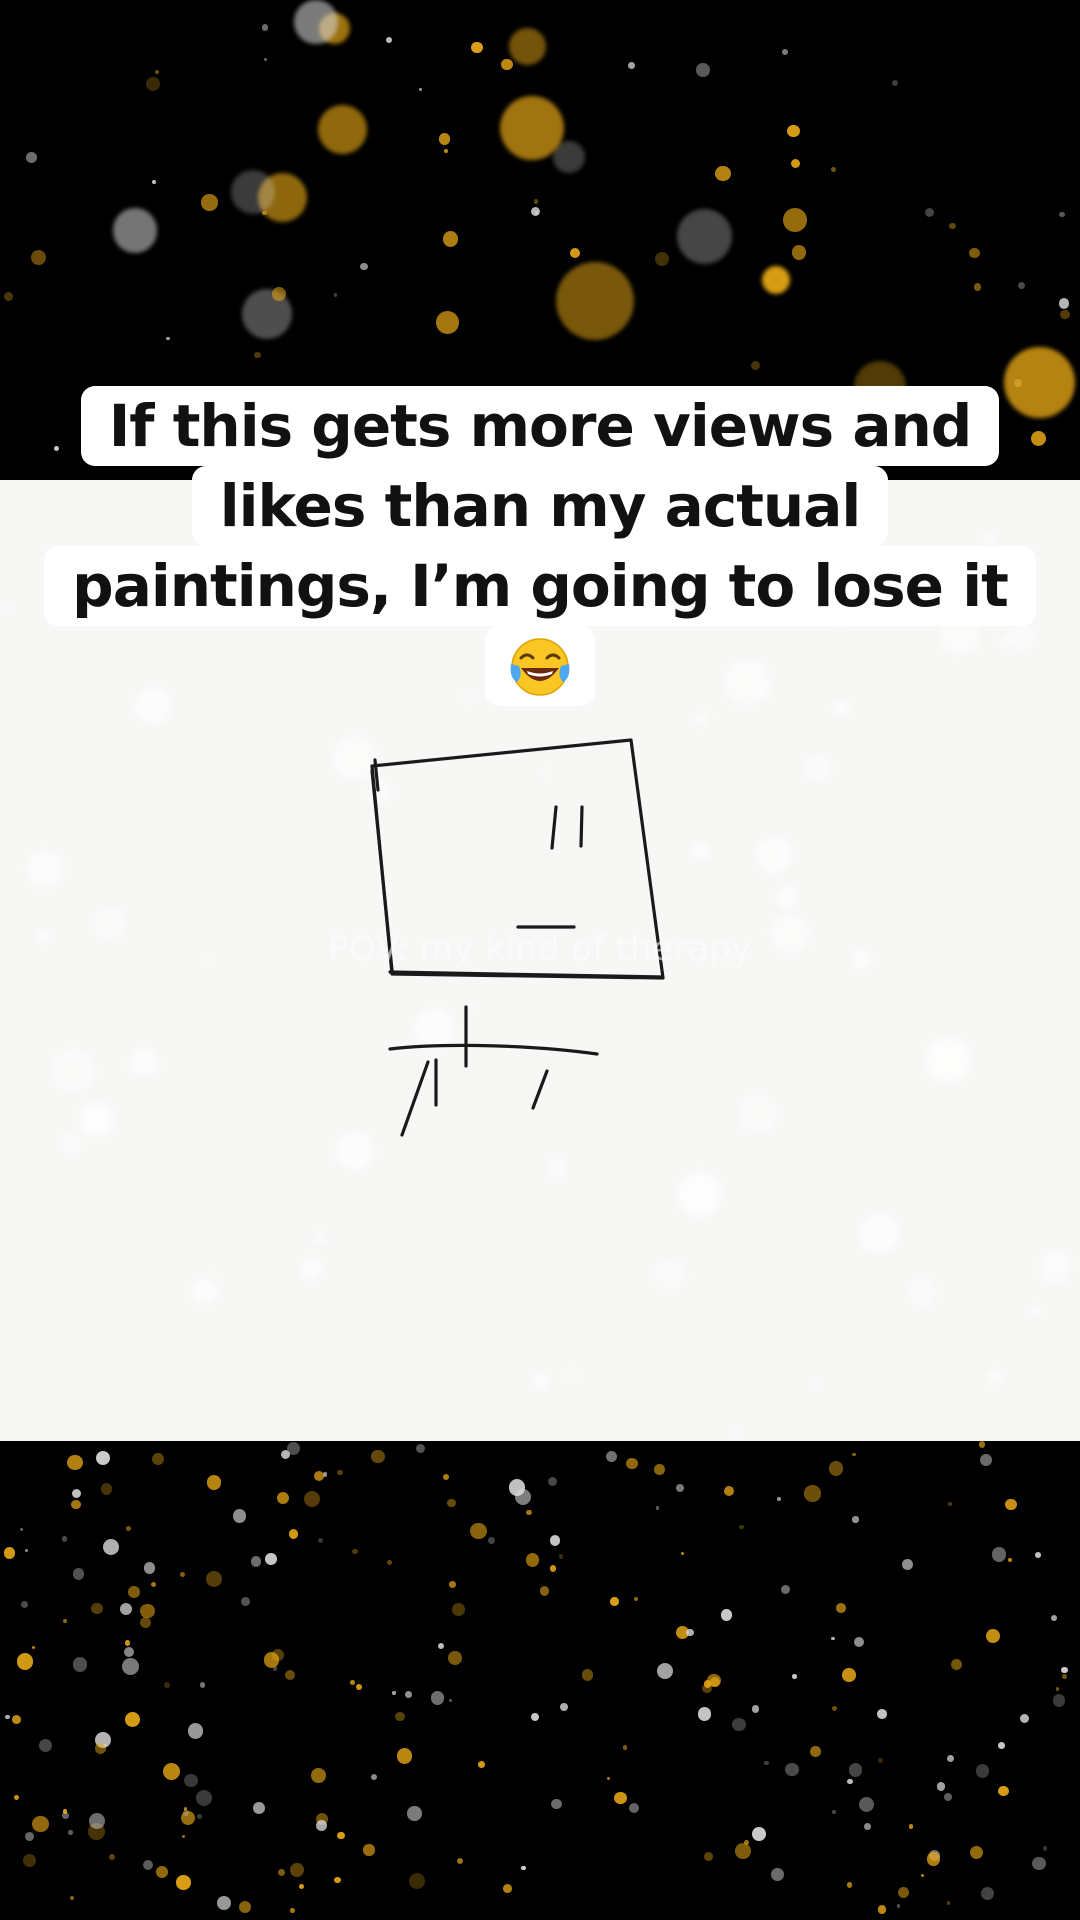  I want to click on drawing-leg-left, so click(415, 1098).